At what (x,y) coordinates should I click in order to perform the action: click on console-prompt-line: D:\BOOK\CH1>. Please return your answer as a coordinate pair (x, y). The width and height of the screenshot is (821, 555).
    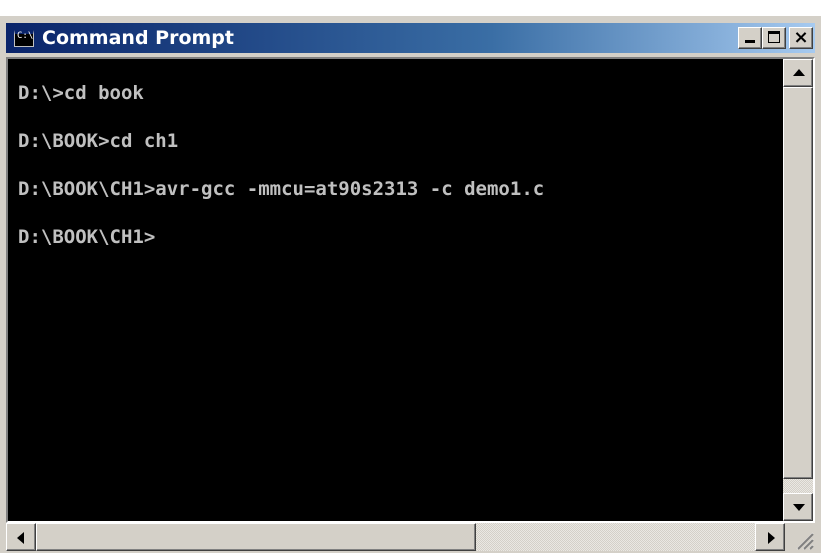
    Looking at the image, I should click on (400, 249).